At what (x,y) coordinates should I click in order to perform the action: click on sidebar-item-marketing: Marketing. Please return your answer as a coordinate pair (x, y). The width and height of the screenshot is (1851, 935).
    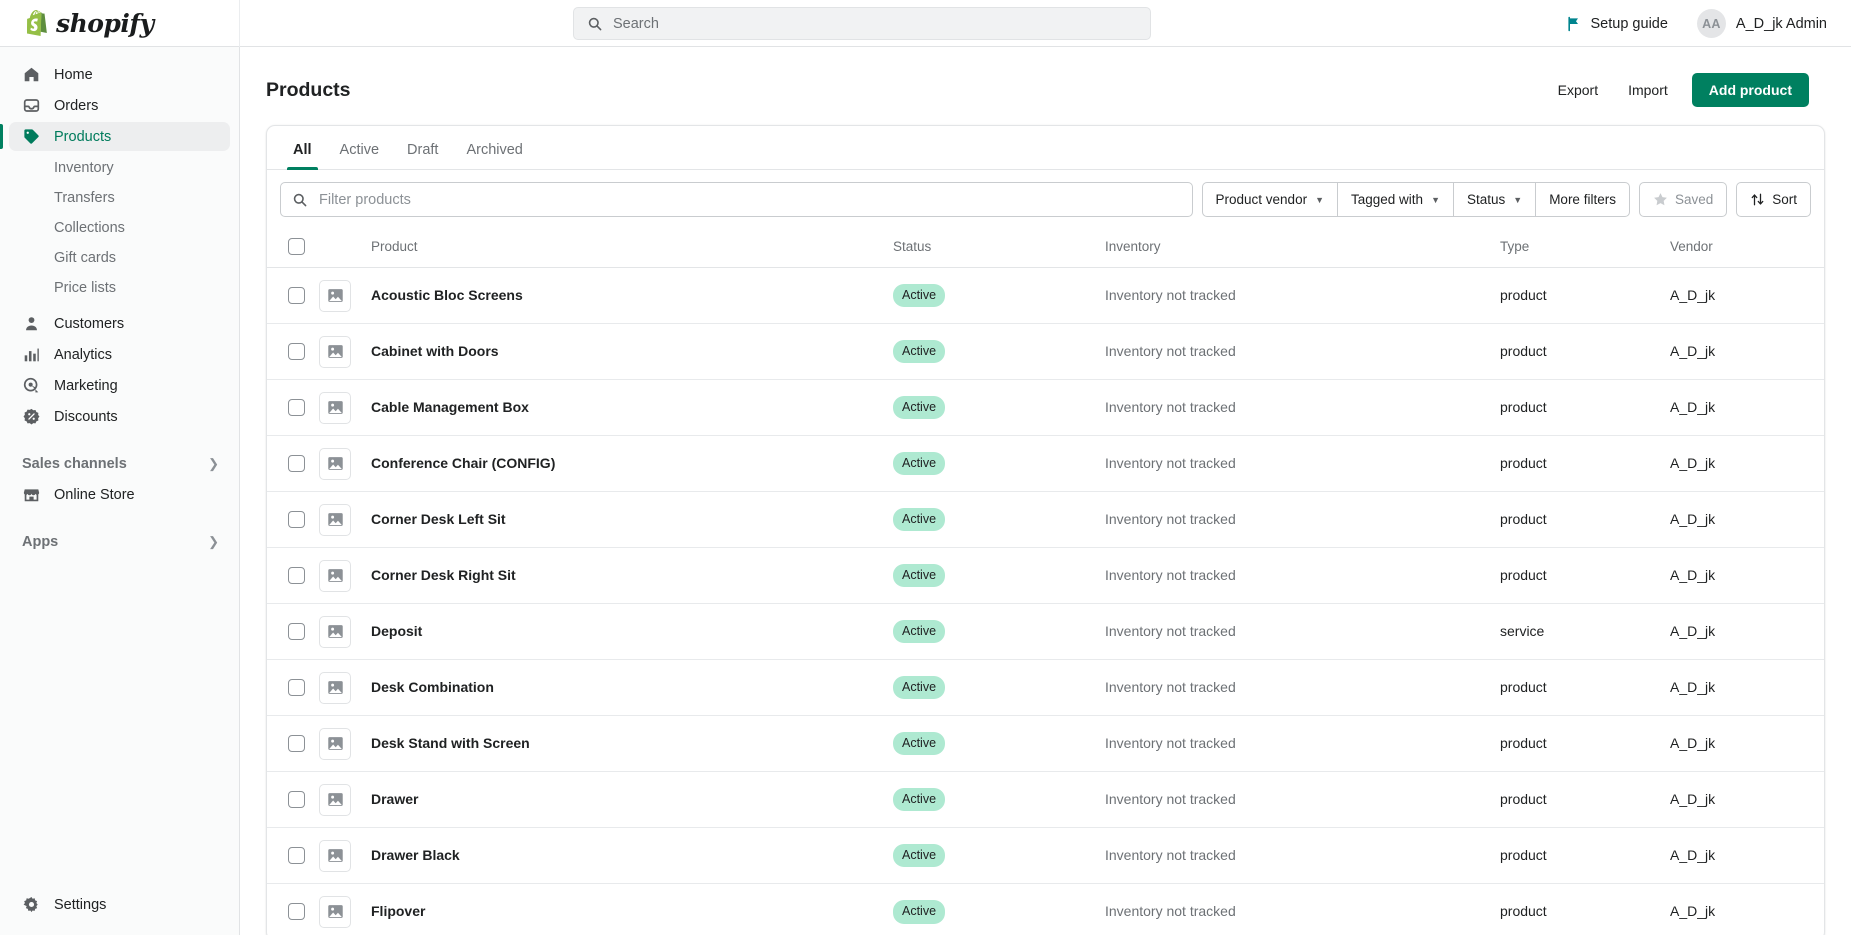
    Looking at the image, I should click on (119, 385).